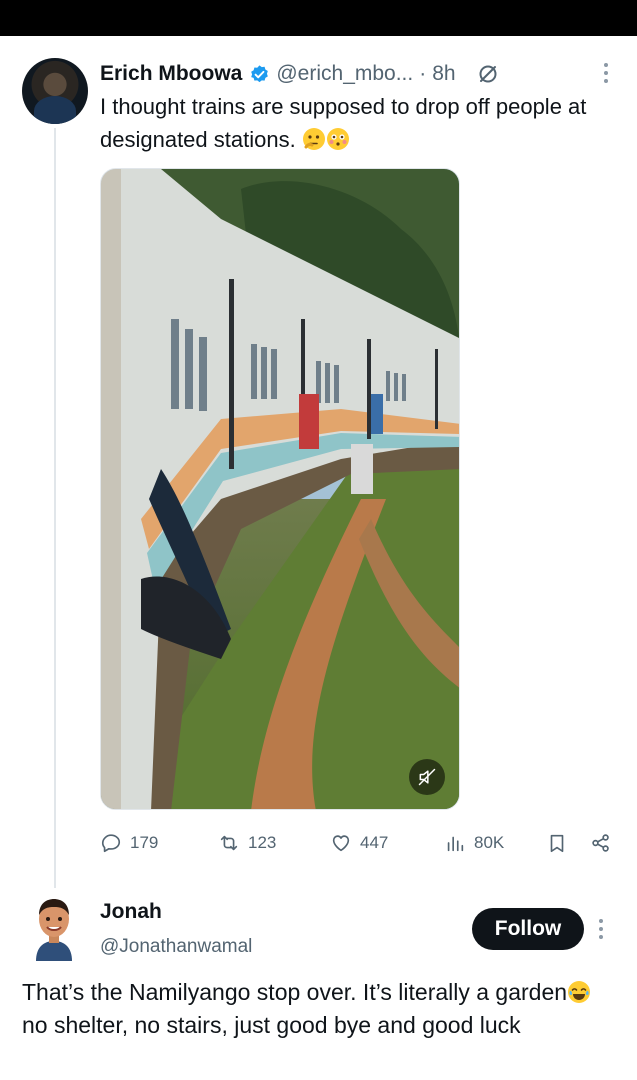 Image resolution: width=637 pixels, height=1080 pixels. What do you see at coordinates (606, 73) in the screenshot?
I see `more-options-icon` at bounding box center [606, 73].